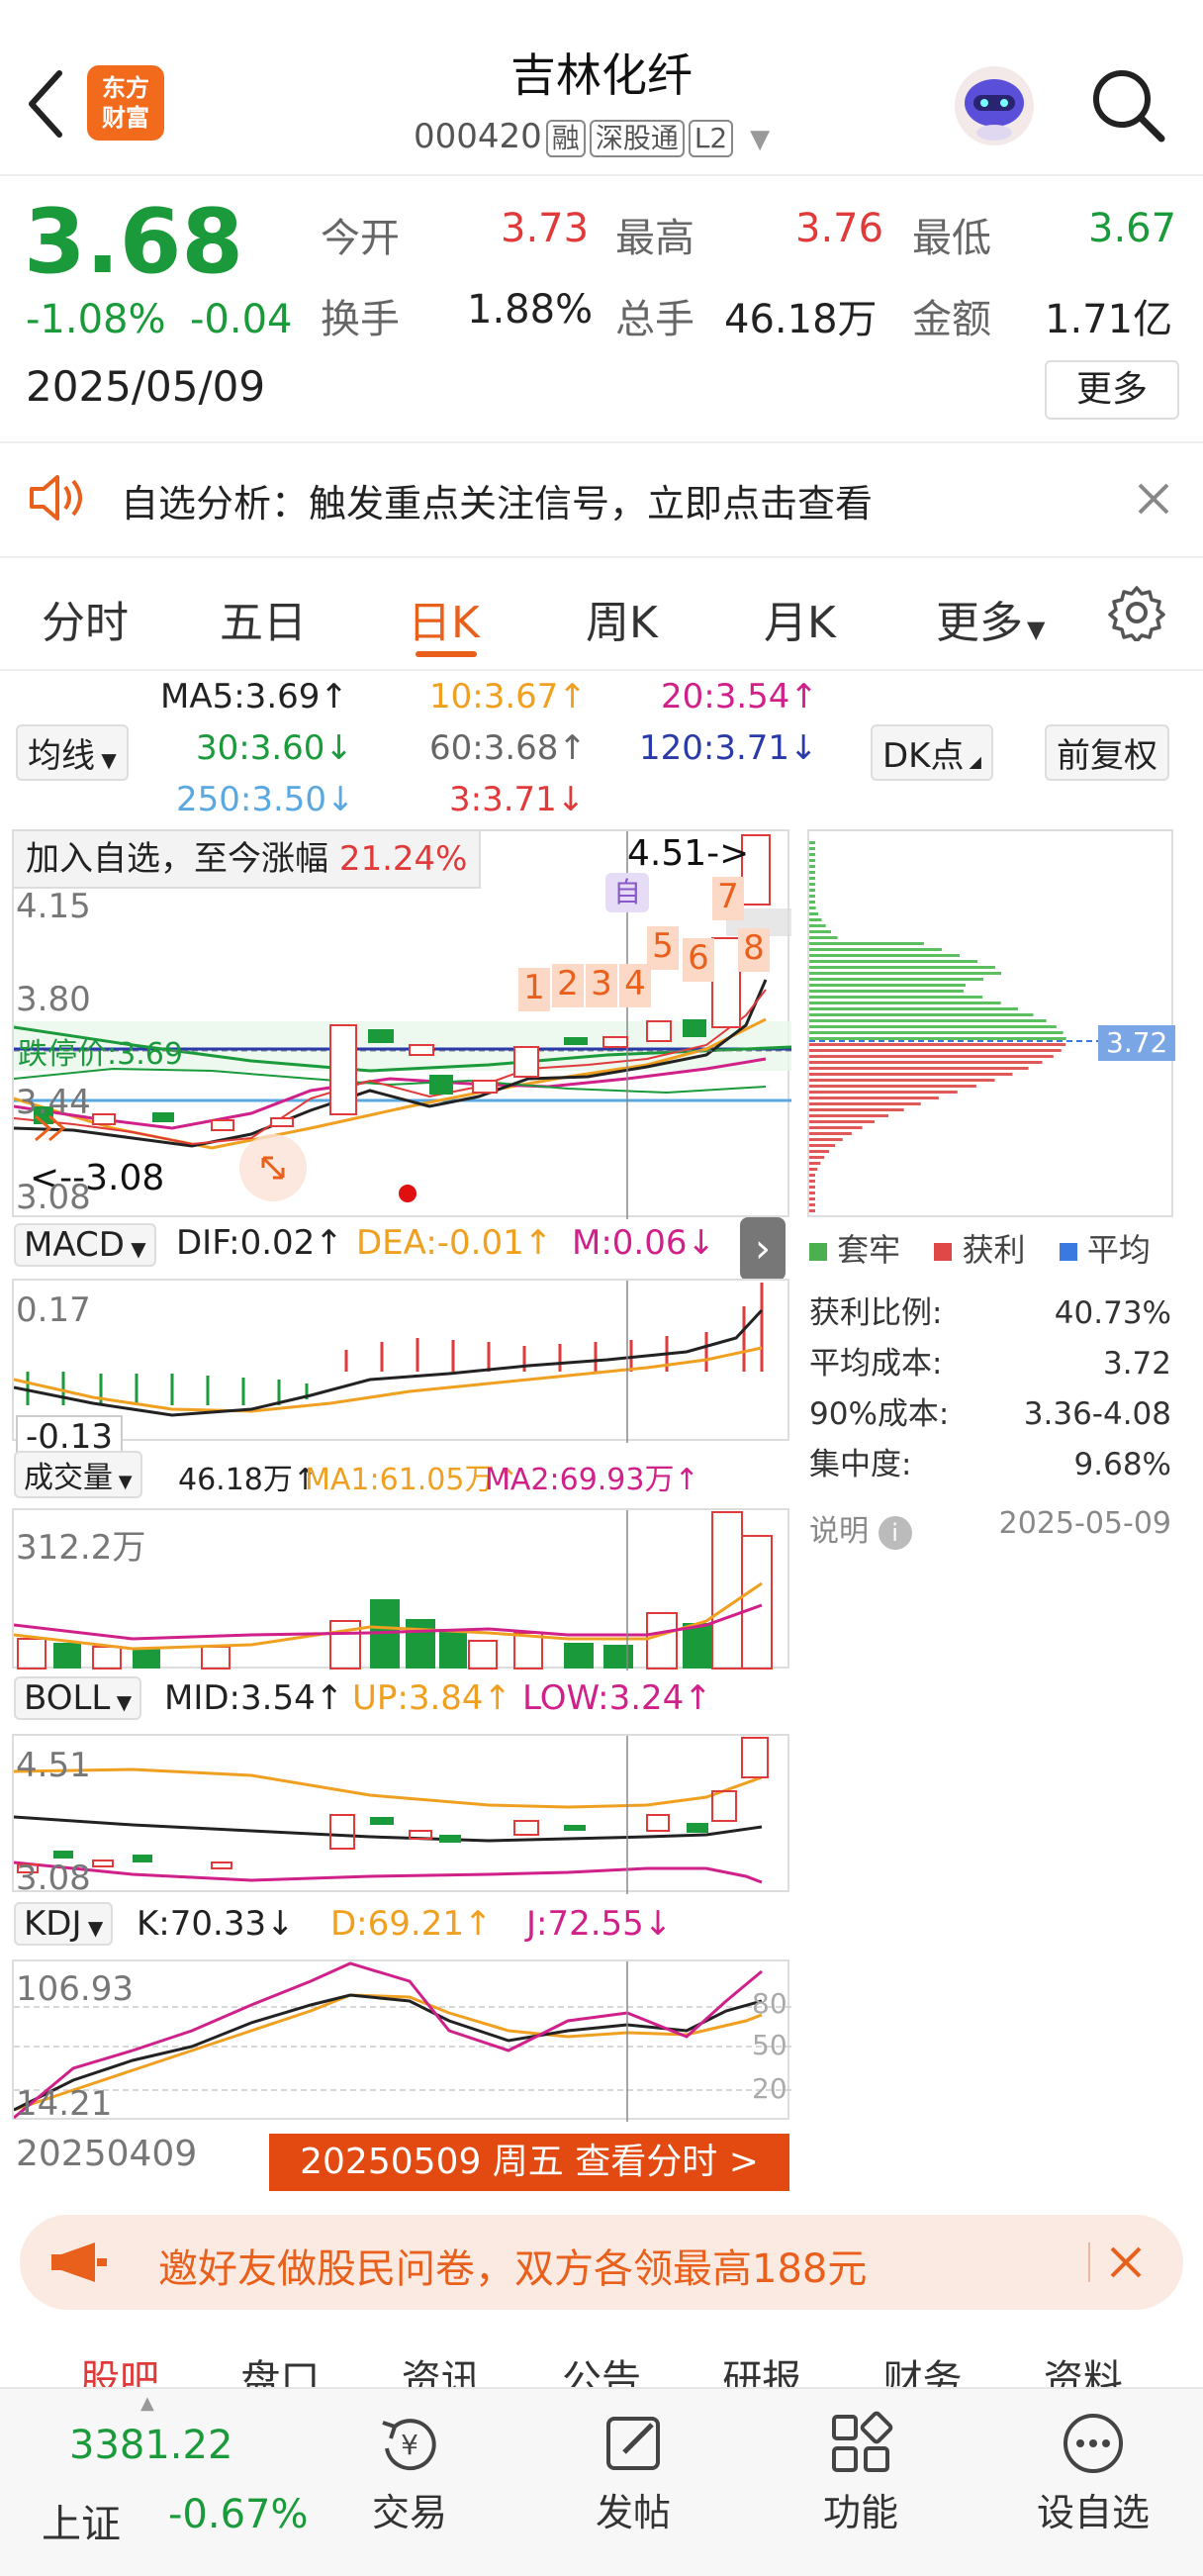  What do you see at coordinates (1083, 2367) in the screenshot?
I see `info-tab-profile: 资料` at bounding box center [1083, 2367].